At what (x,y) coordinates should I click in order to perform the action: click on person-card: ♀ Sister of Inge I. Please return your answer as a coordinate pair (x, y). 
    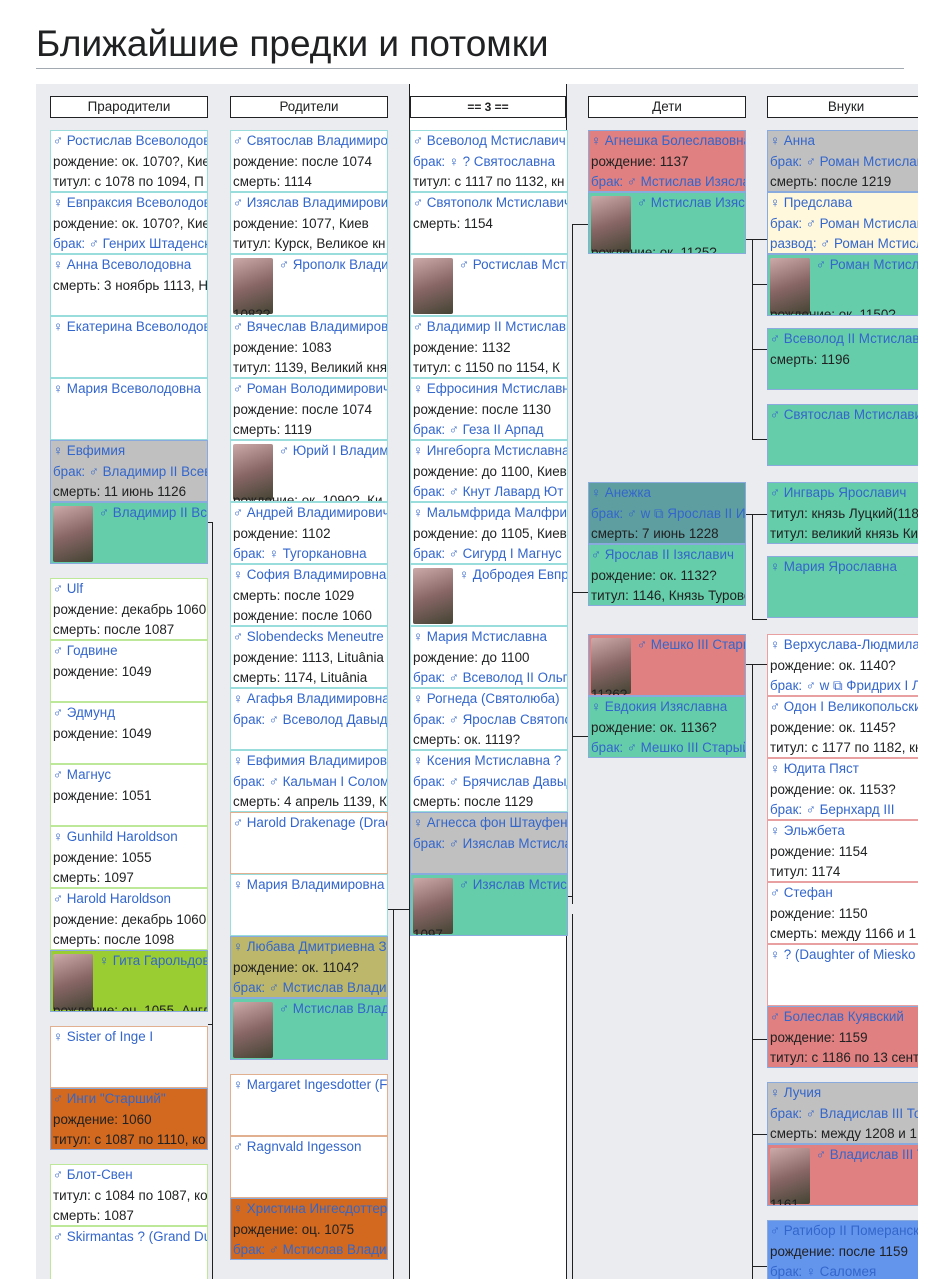
    Looking at the image, I should click on (129, 1057).